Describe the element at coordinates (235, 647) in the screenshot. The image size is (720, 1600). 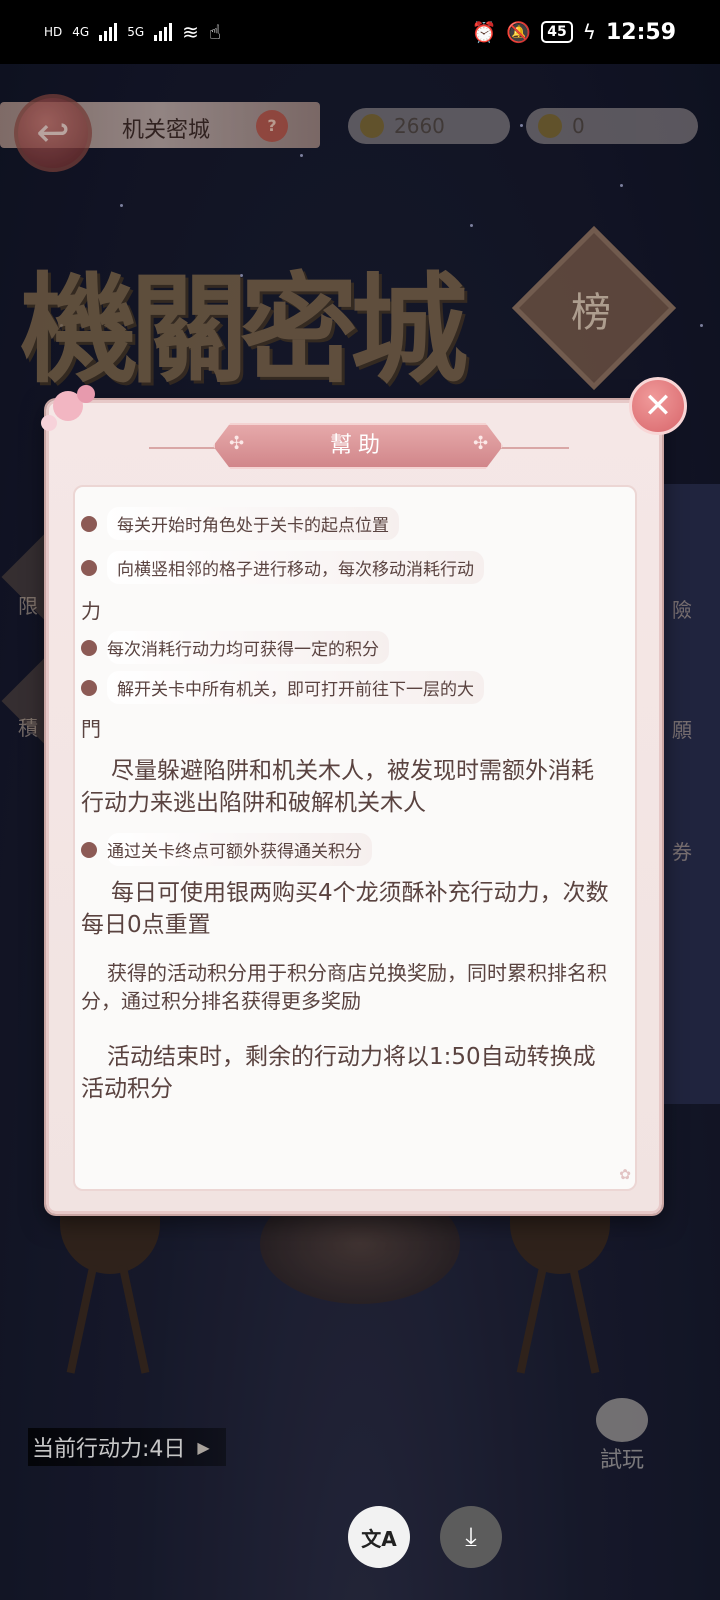
I see `rule-item: 每次消耗行动力均可获得一定的积分` at that location.